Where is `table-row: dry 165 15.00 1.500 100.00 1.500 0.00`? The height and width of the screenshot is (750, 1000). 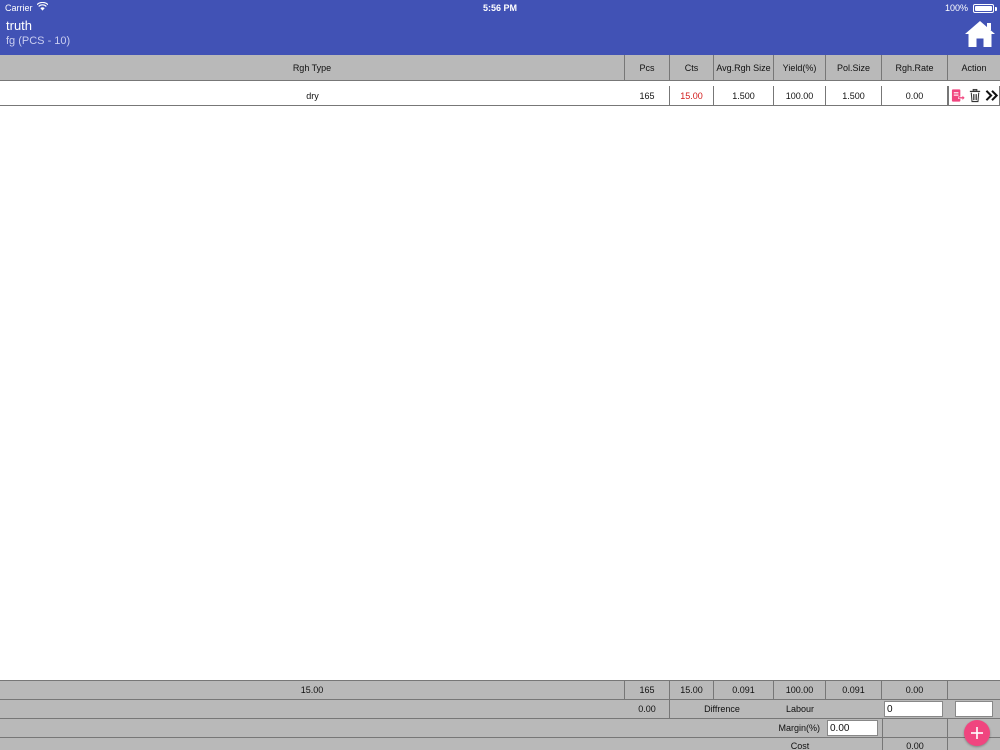 table-row: dry 165 15.00 1.500 100.00 1.500 0.00 is located at coordinates (500, 96).